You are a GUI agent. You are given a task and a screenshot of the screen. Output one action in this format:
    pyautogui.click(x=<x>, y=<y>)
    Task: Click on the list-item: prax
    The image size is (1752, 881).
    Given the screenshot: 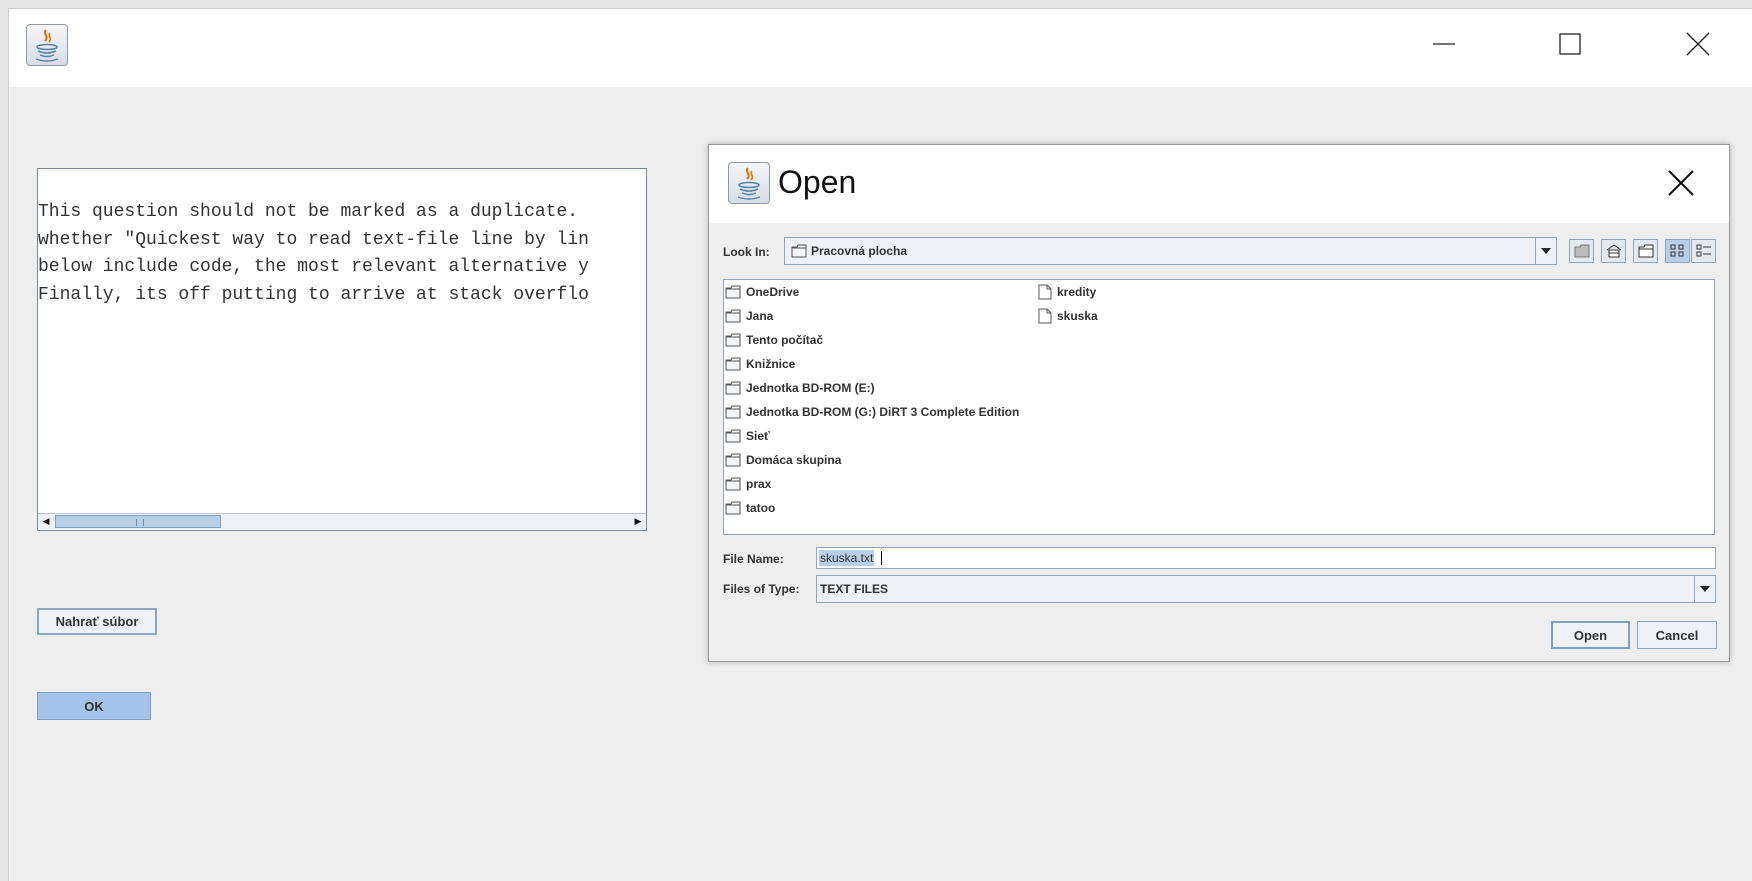 What is the action you would take?
    pyautogui.click(x=748, y=484)
    